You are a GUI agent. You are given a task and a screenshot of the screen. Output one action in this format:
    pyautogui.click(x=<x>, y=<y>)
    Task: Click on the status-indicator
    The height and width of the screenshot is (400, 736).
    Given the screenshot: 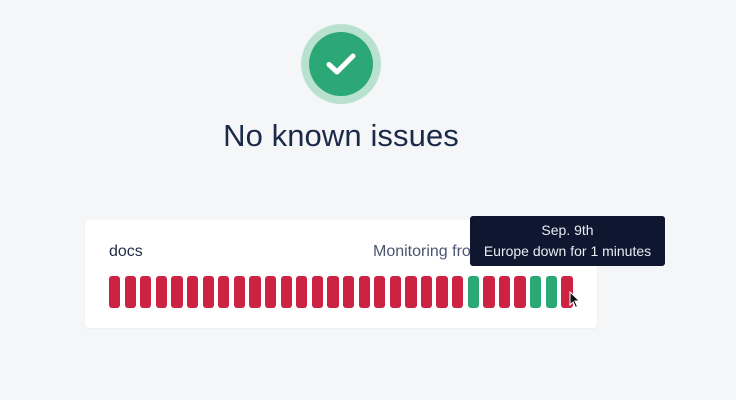 What is the action you would take?
    pyautogui.click(x=341, y=64)
    